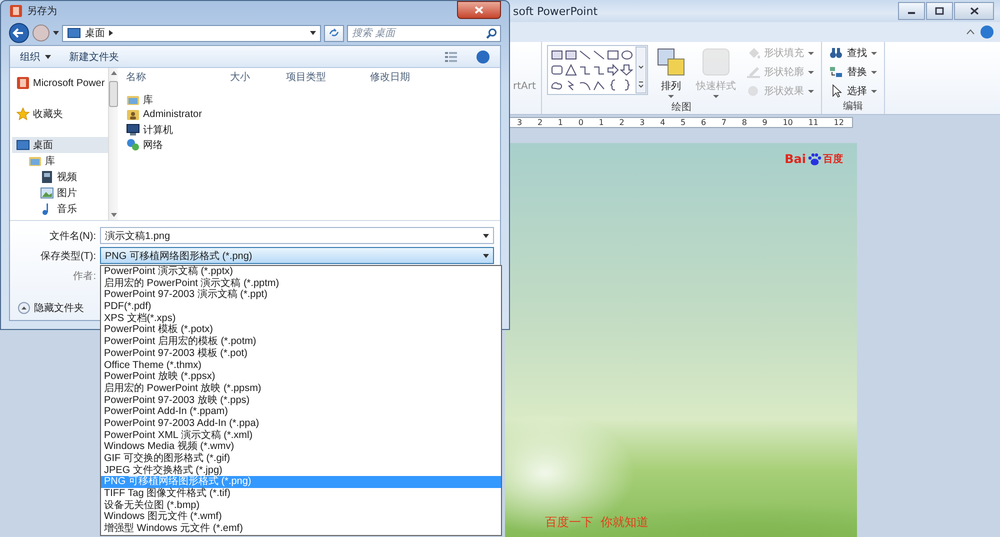 This screenshot has width=1000, height=537. I want to click on maximize-icon, so click(939, 11).